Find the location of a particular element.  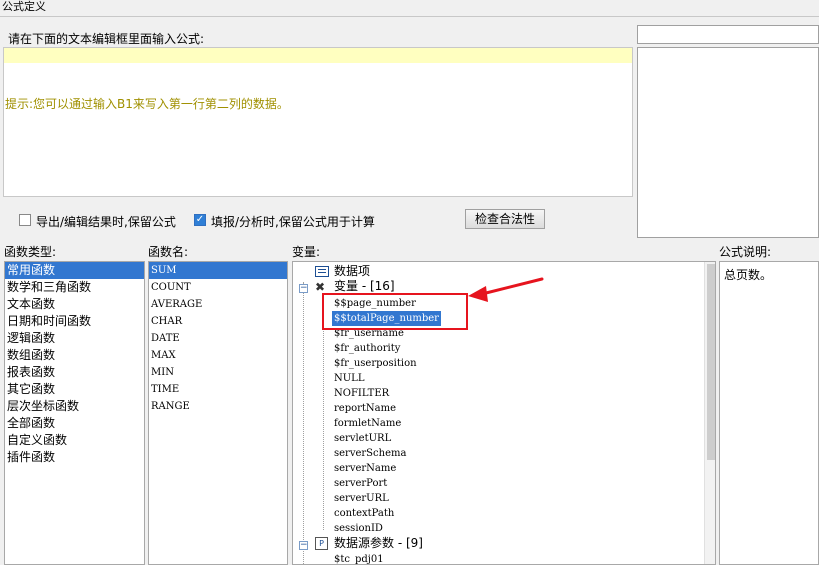

list-item: MIN is located at coordinates (218, 372).